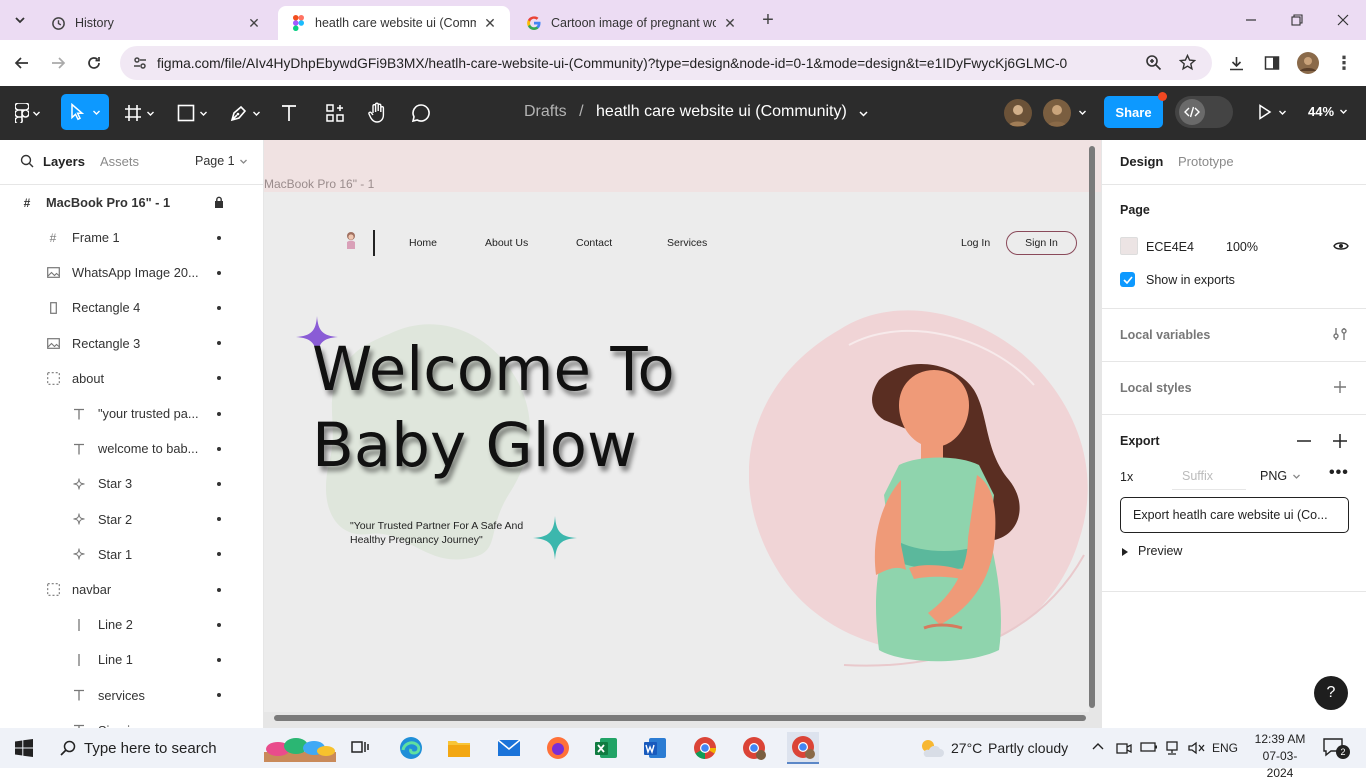  What do you see at coordinates (558, 748) in the screenshot?
I see `firefox-icon` at bounding box center [558, 748].